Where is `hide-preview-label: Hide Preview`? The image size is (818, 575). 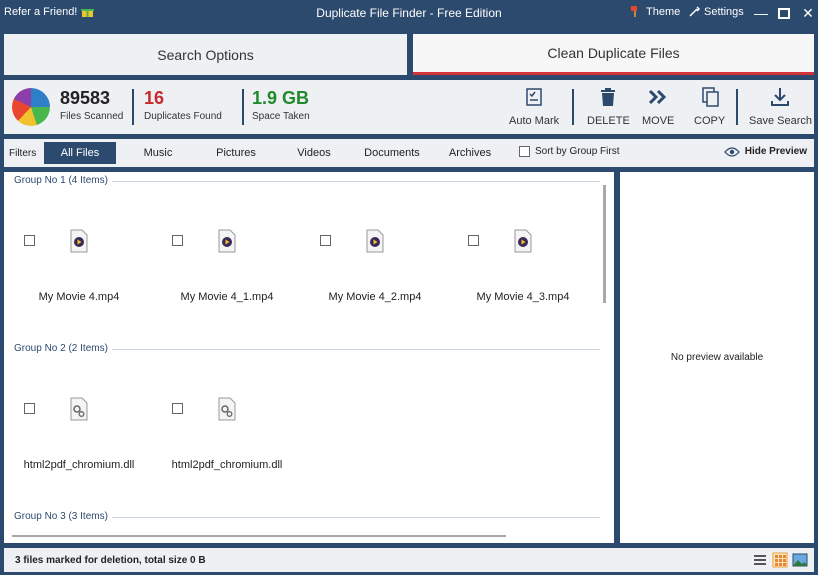 hide-preview-label: Hide Preview is located at coordinates (775, 151).